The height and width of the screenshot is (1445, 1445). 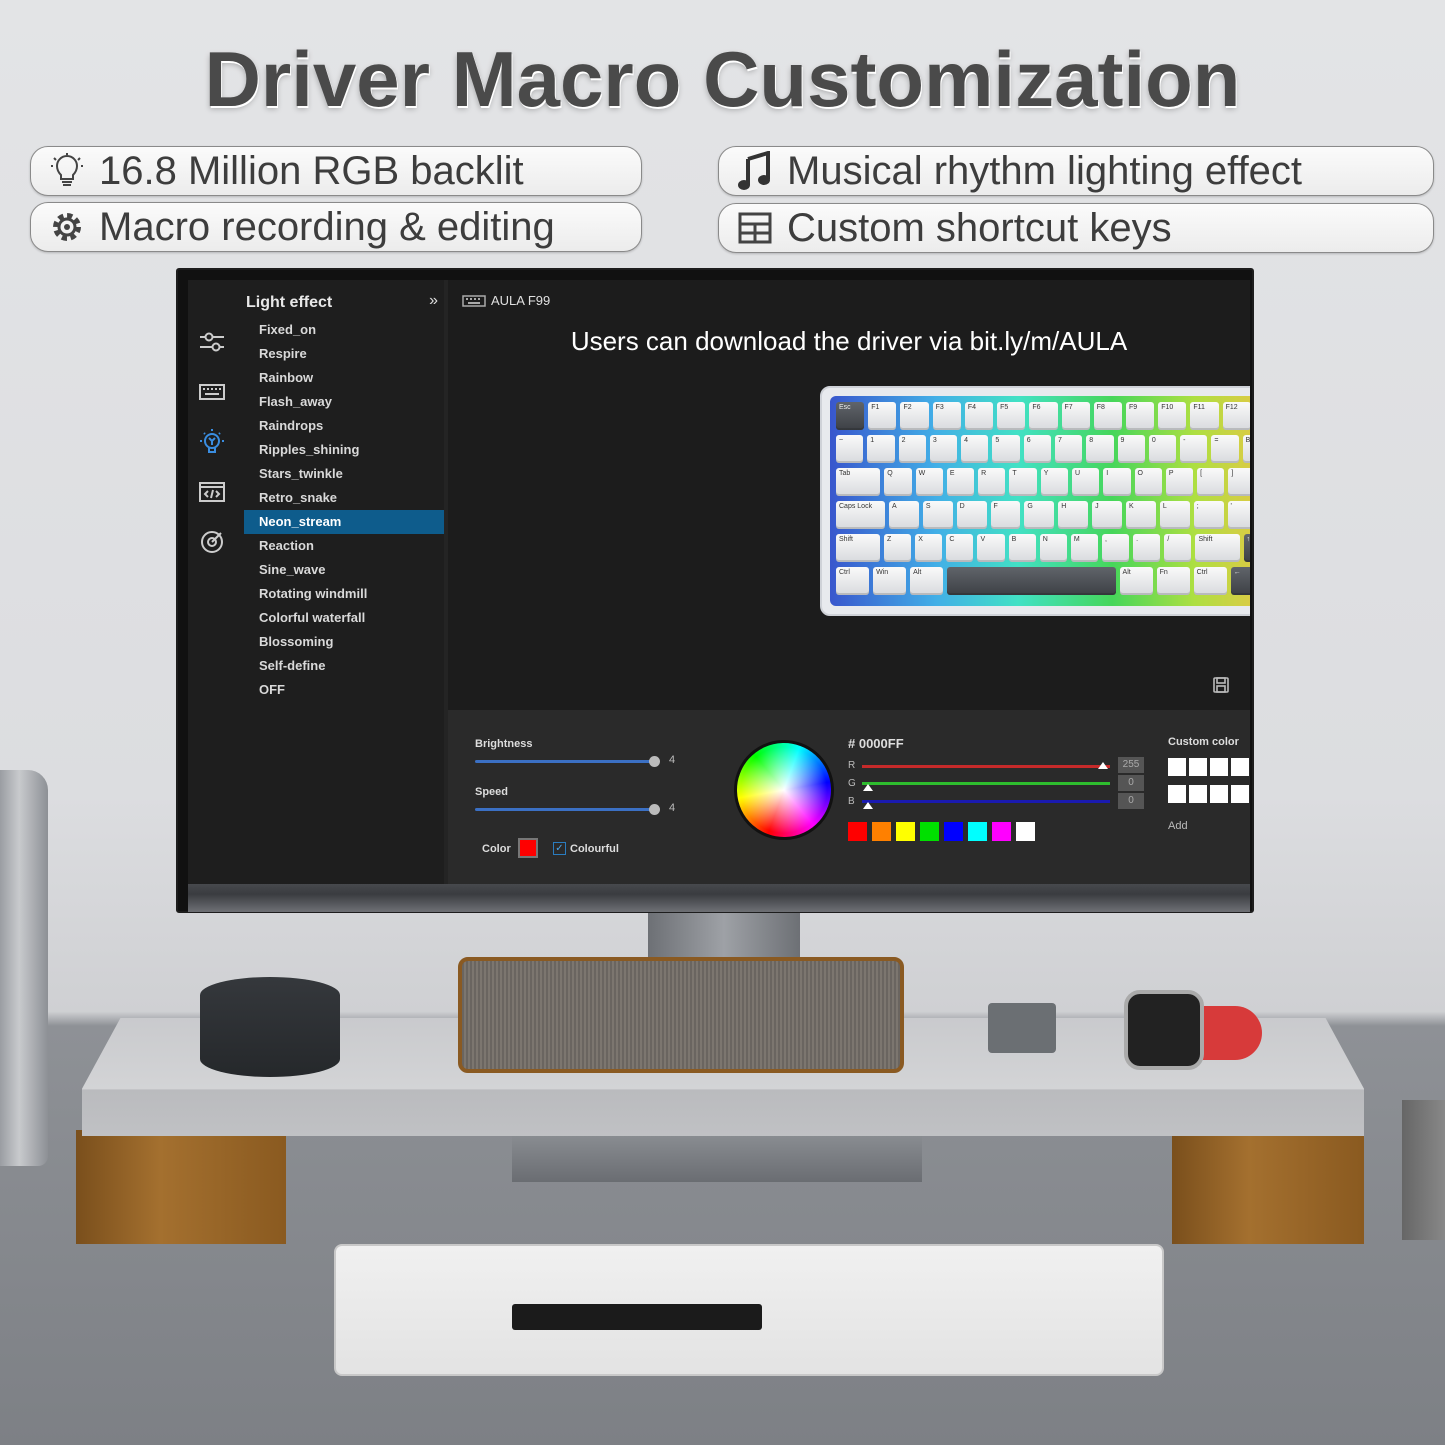 What do you see at coordinates (1100, 449) in the screenshot?
I see `key: 8` at bounding box center [1100, 449].